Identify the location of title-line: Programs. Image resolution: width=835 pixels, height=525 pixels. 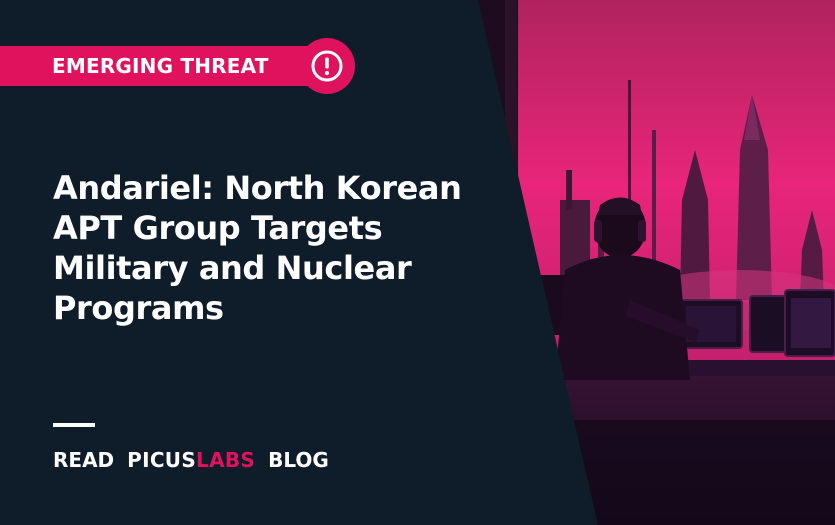
(138, 308).